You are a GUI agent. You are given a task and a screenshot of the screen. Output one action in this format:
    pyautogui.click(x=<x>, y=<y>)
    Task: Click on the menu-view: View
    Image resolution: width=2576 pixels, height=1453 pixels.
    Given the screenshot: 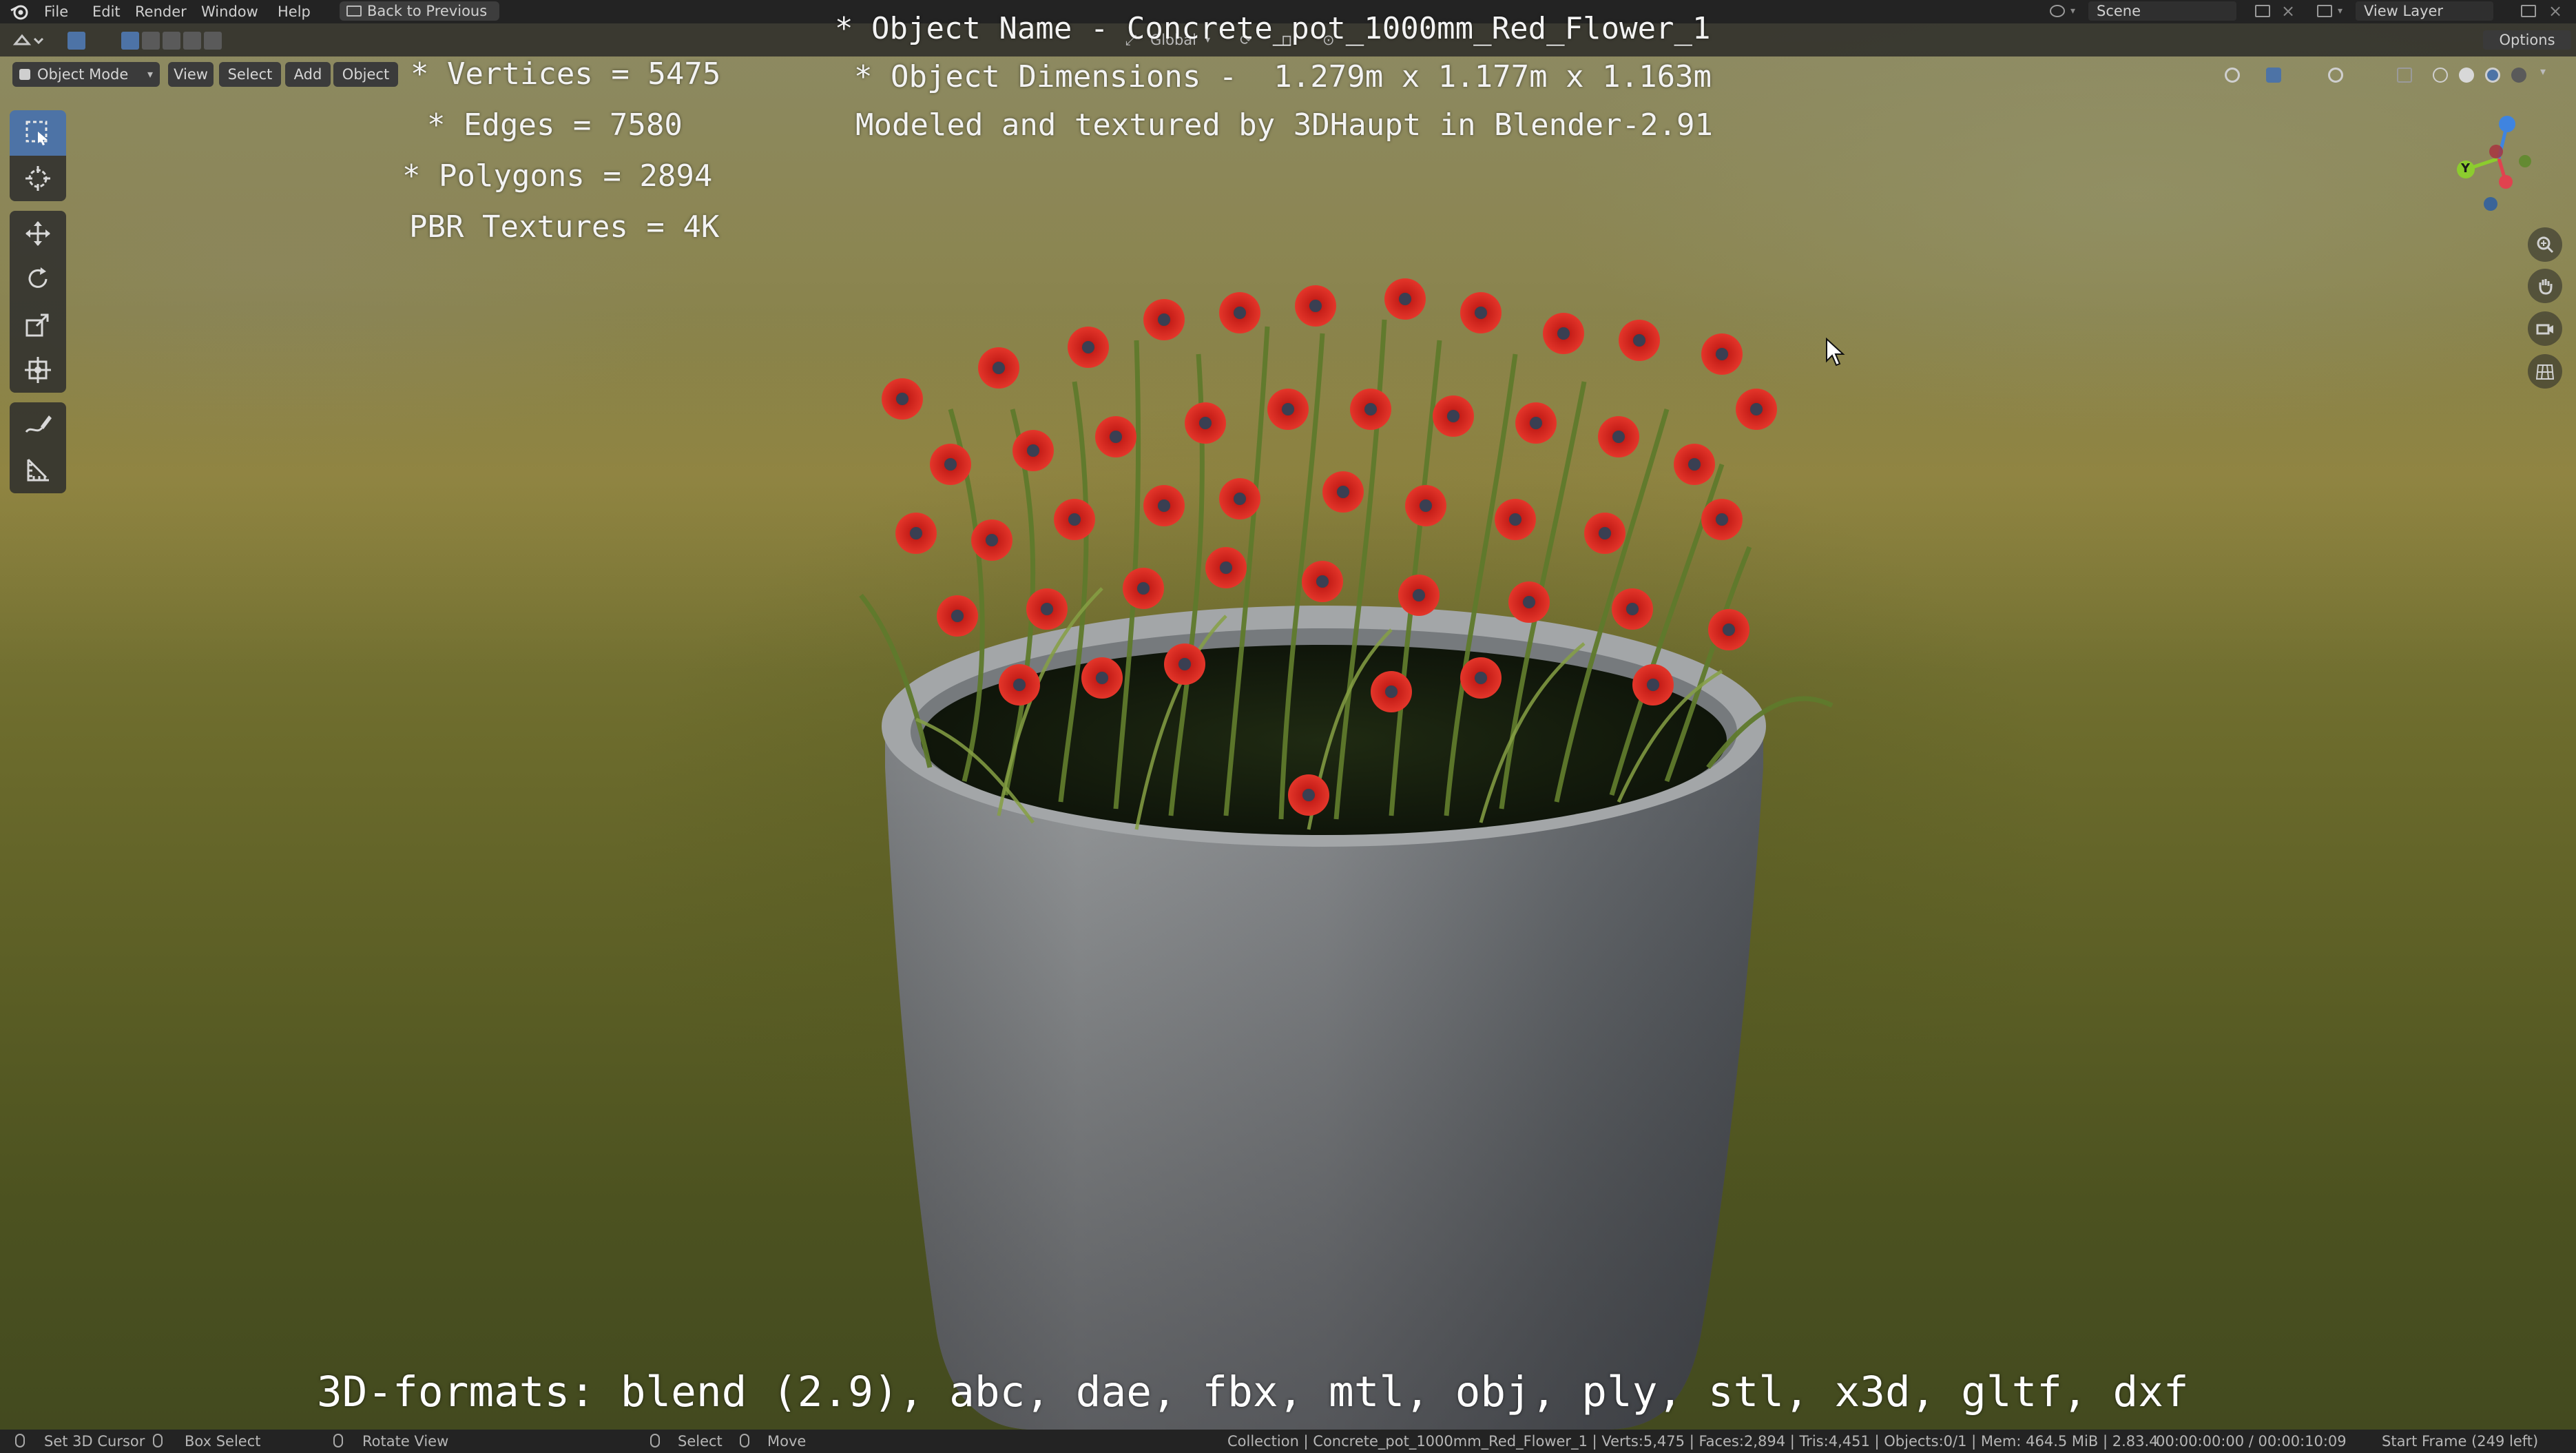 What is the action you would take?
    pyautogui.click(x=191, y=74)
    